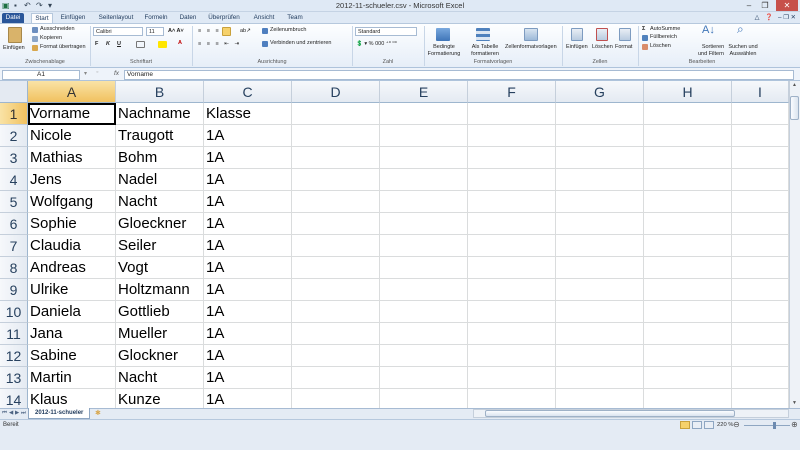 The height and width of the screenshot is (450, 800). I want to click on copy-icon, so click(35, 39).